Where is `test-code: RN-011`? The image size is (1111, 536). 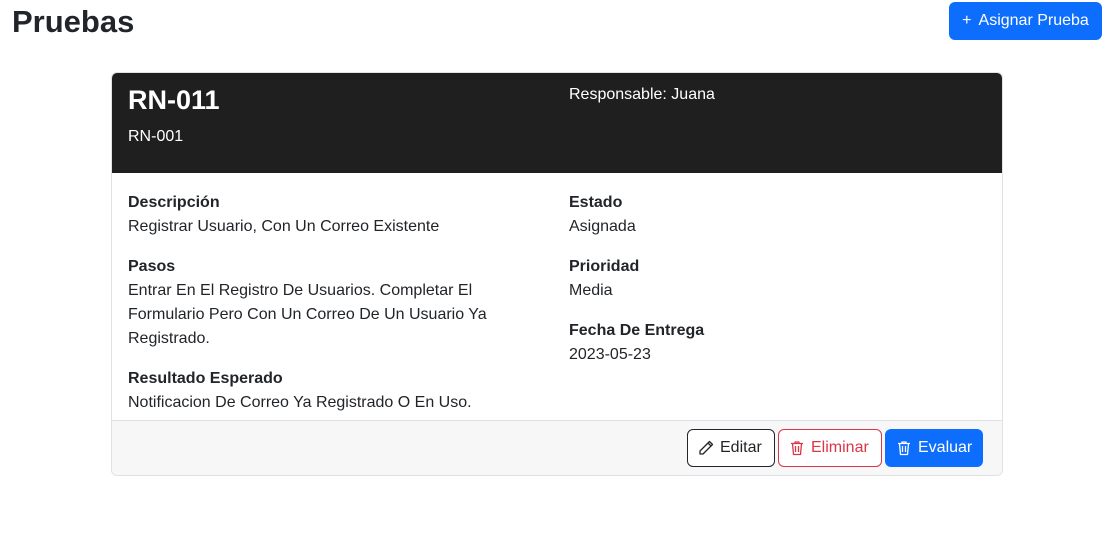
test-code: RN-011 is located at coordinates (174, 100).